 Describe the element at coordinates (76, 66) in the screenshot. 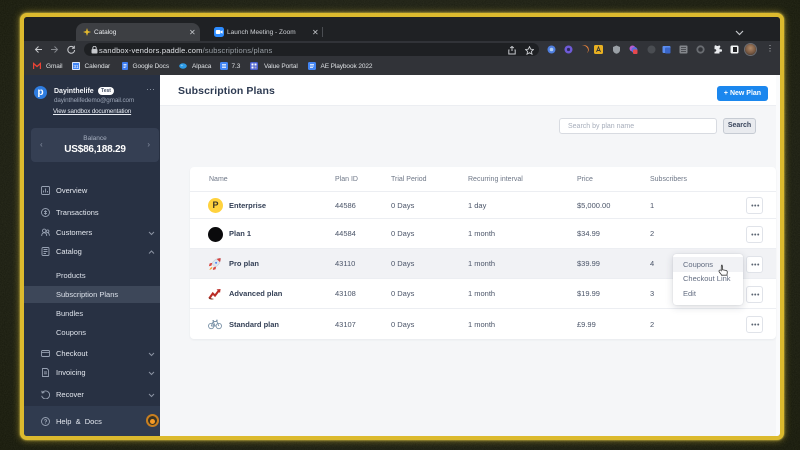

I see `svg-text: 31` at that location.